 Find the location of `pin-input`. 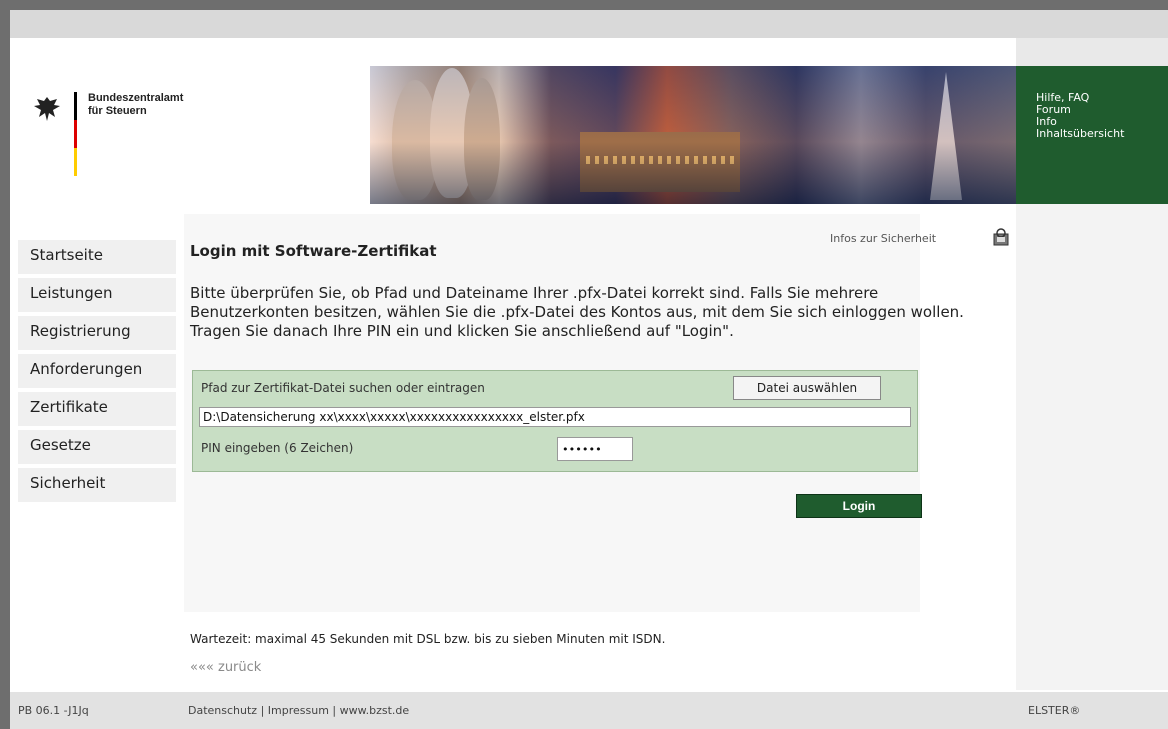

pin-input is located at coordinates (595, 449).